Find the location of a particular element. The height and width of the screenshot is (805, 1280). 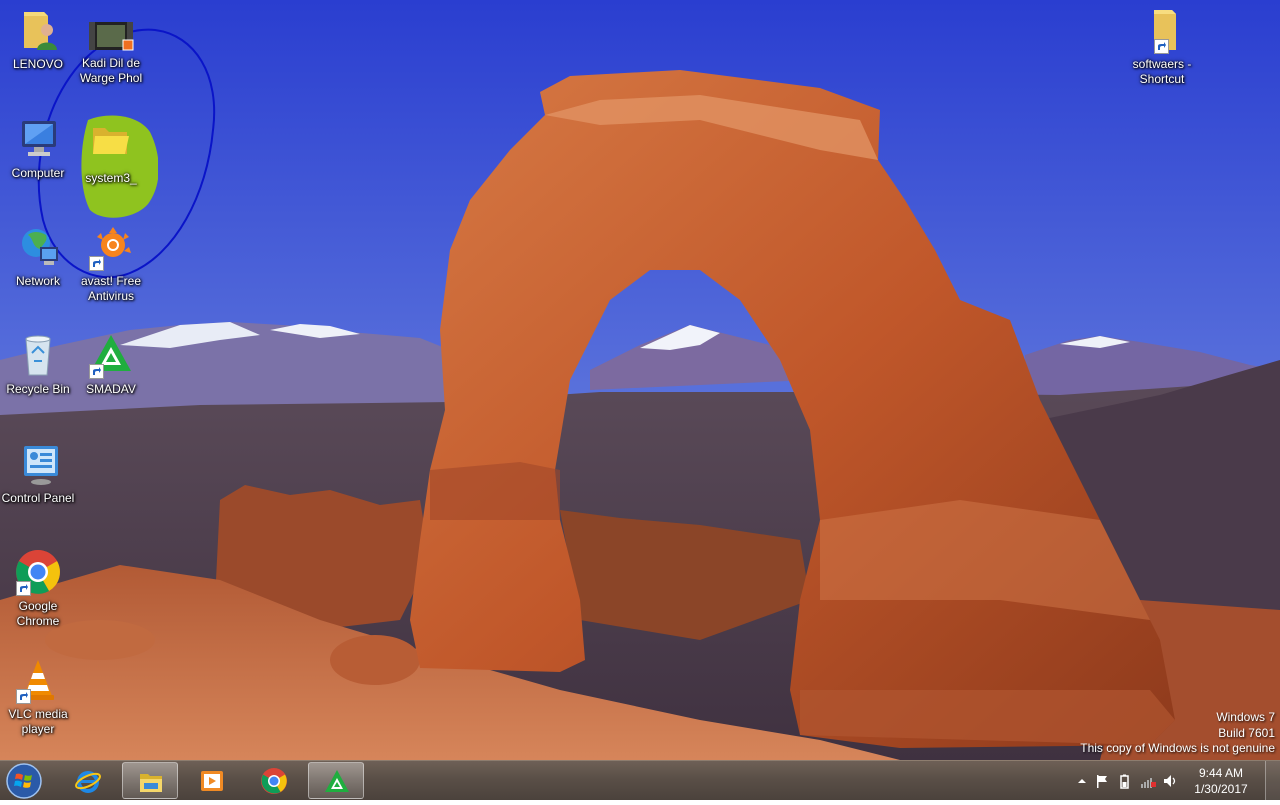

folder-icon is located at coordinates (111, 144).